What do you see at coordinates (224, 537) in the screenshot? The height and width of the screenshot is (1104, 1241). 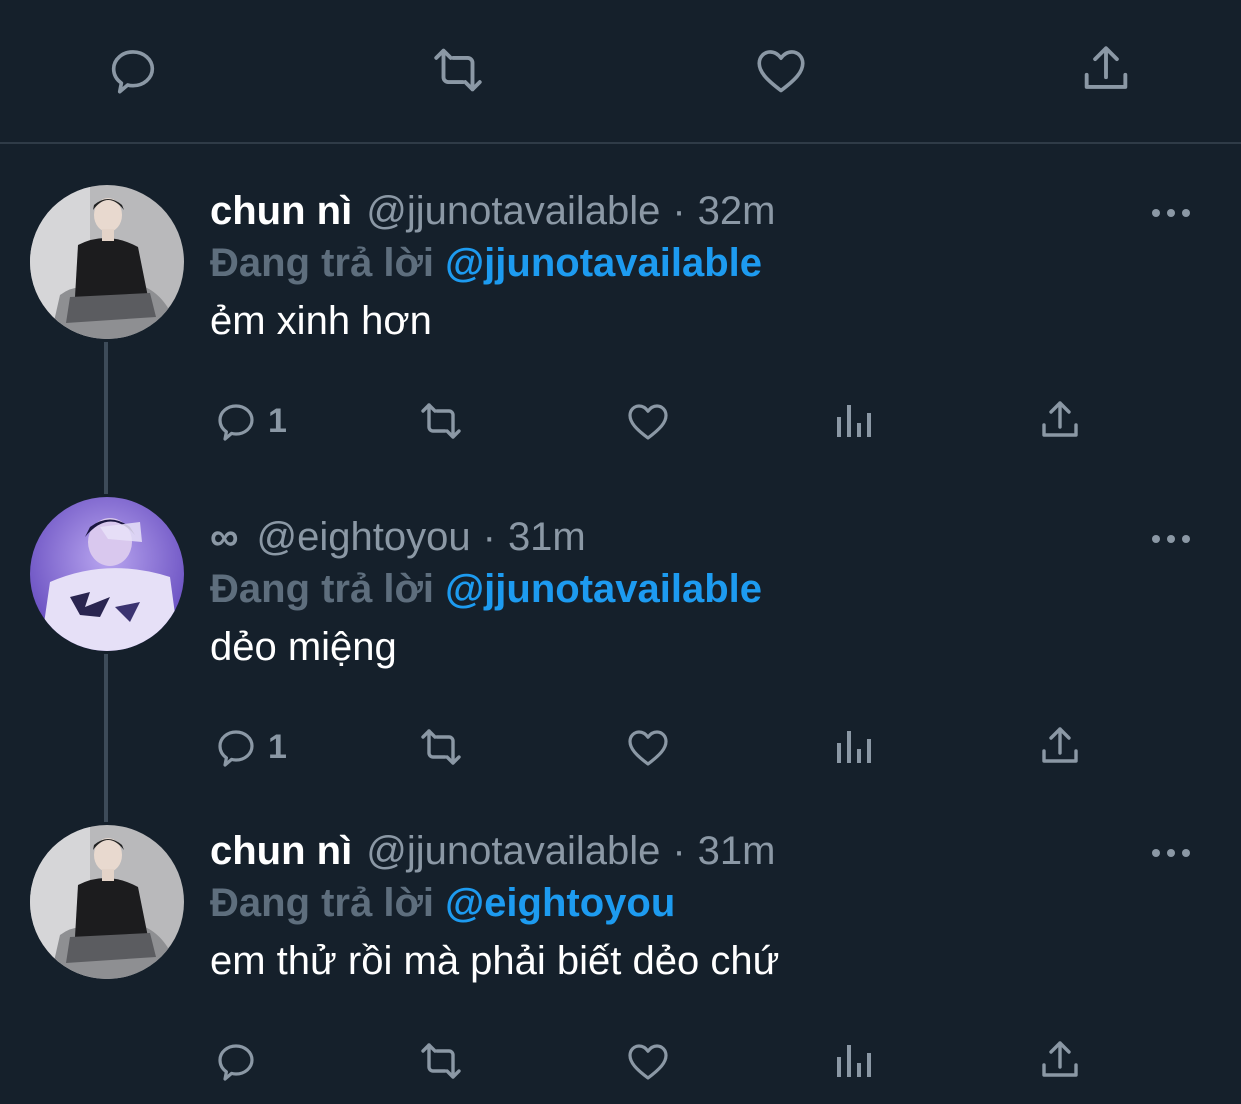 I see `display-name-infinity: ∞` at bounding box center [224, 537].